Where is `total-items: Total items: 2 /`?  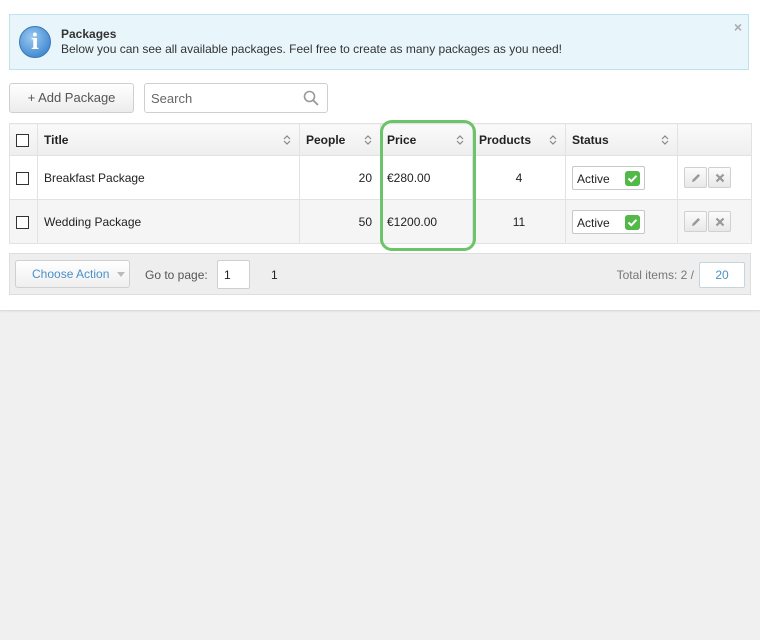 total-items: Total items: 2 / is located at coordinates (655, 275).